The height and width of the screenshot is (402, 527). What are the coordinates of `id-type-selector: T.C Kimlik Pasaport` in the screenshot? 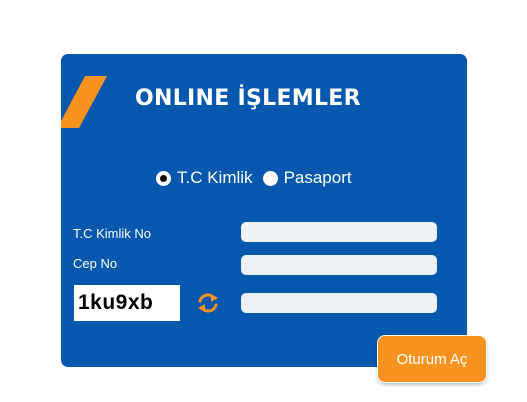 It's located at (259, 178).